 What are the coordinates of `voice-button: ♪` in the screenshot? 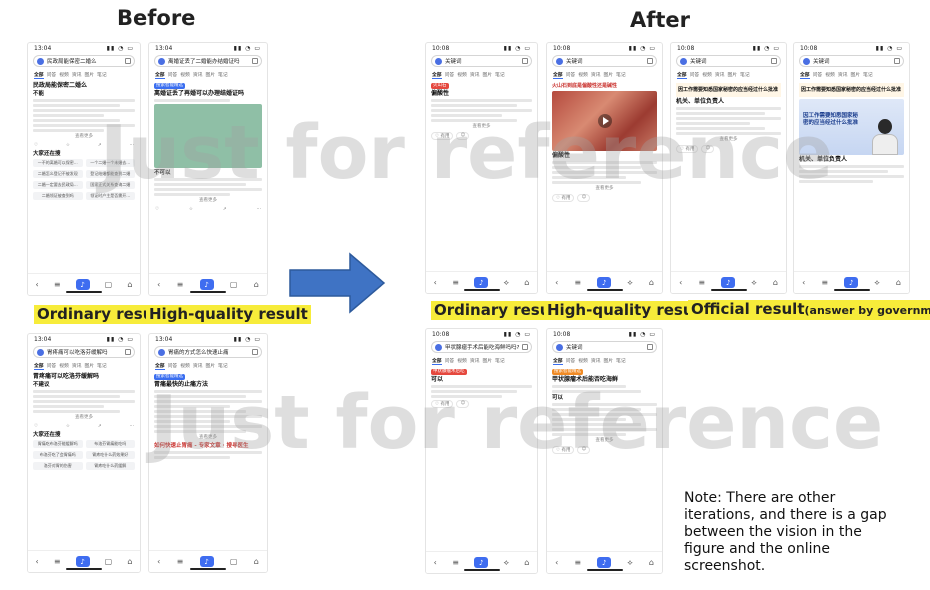 It's located at (82, 284).